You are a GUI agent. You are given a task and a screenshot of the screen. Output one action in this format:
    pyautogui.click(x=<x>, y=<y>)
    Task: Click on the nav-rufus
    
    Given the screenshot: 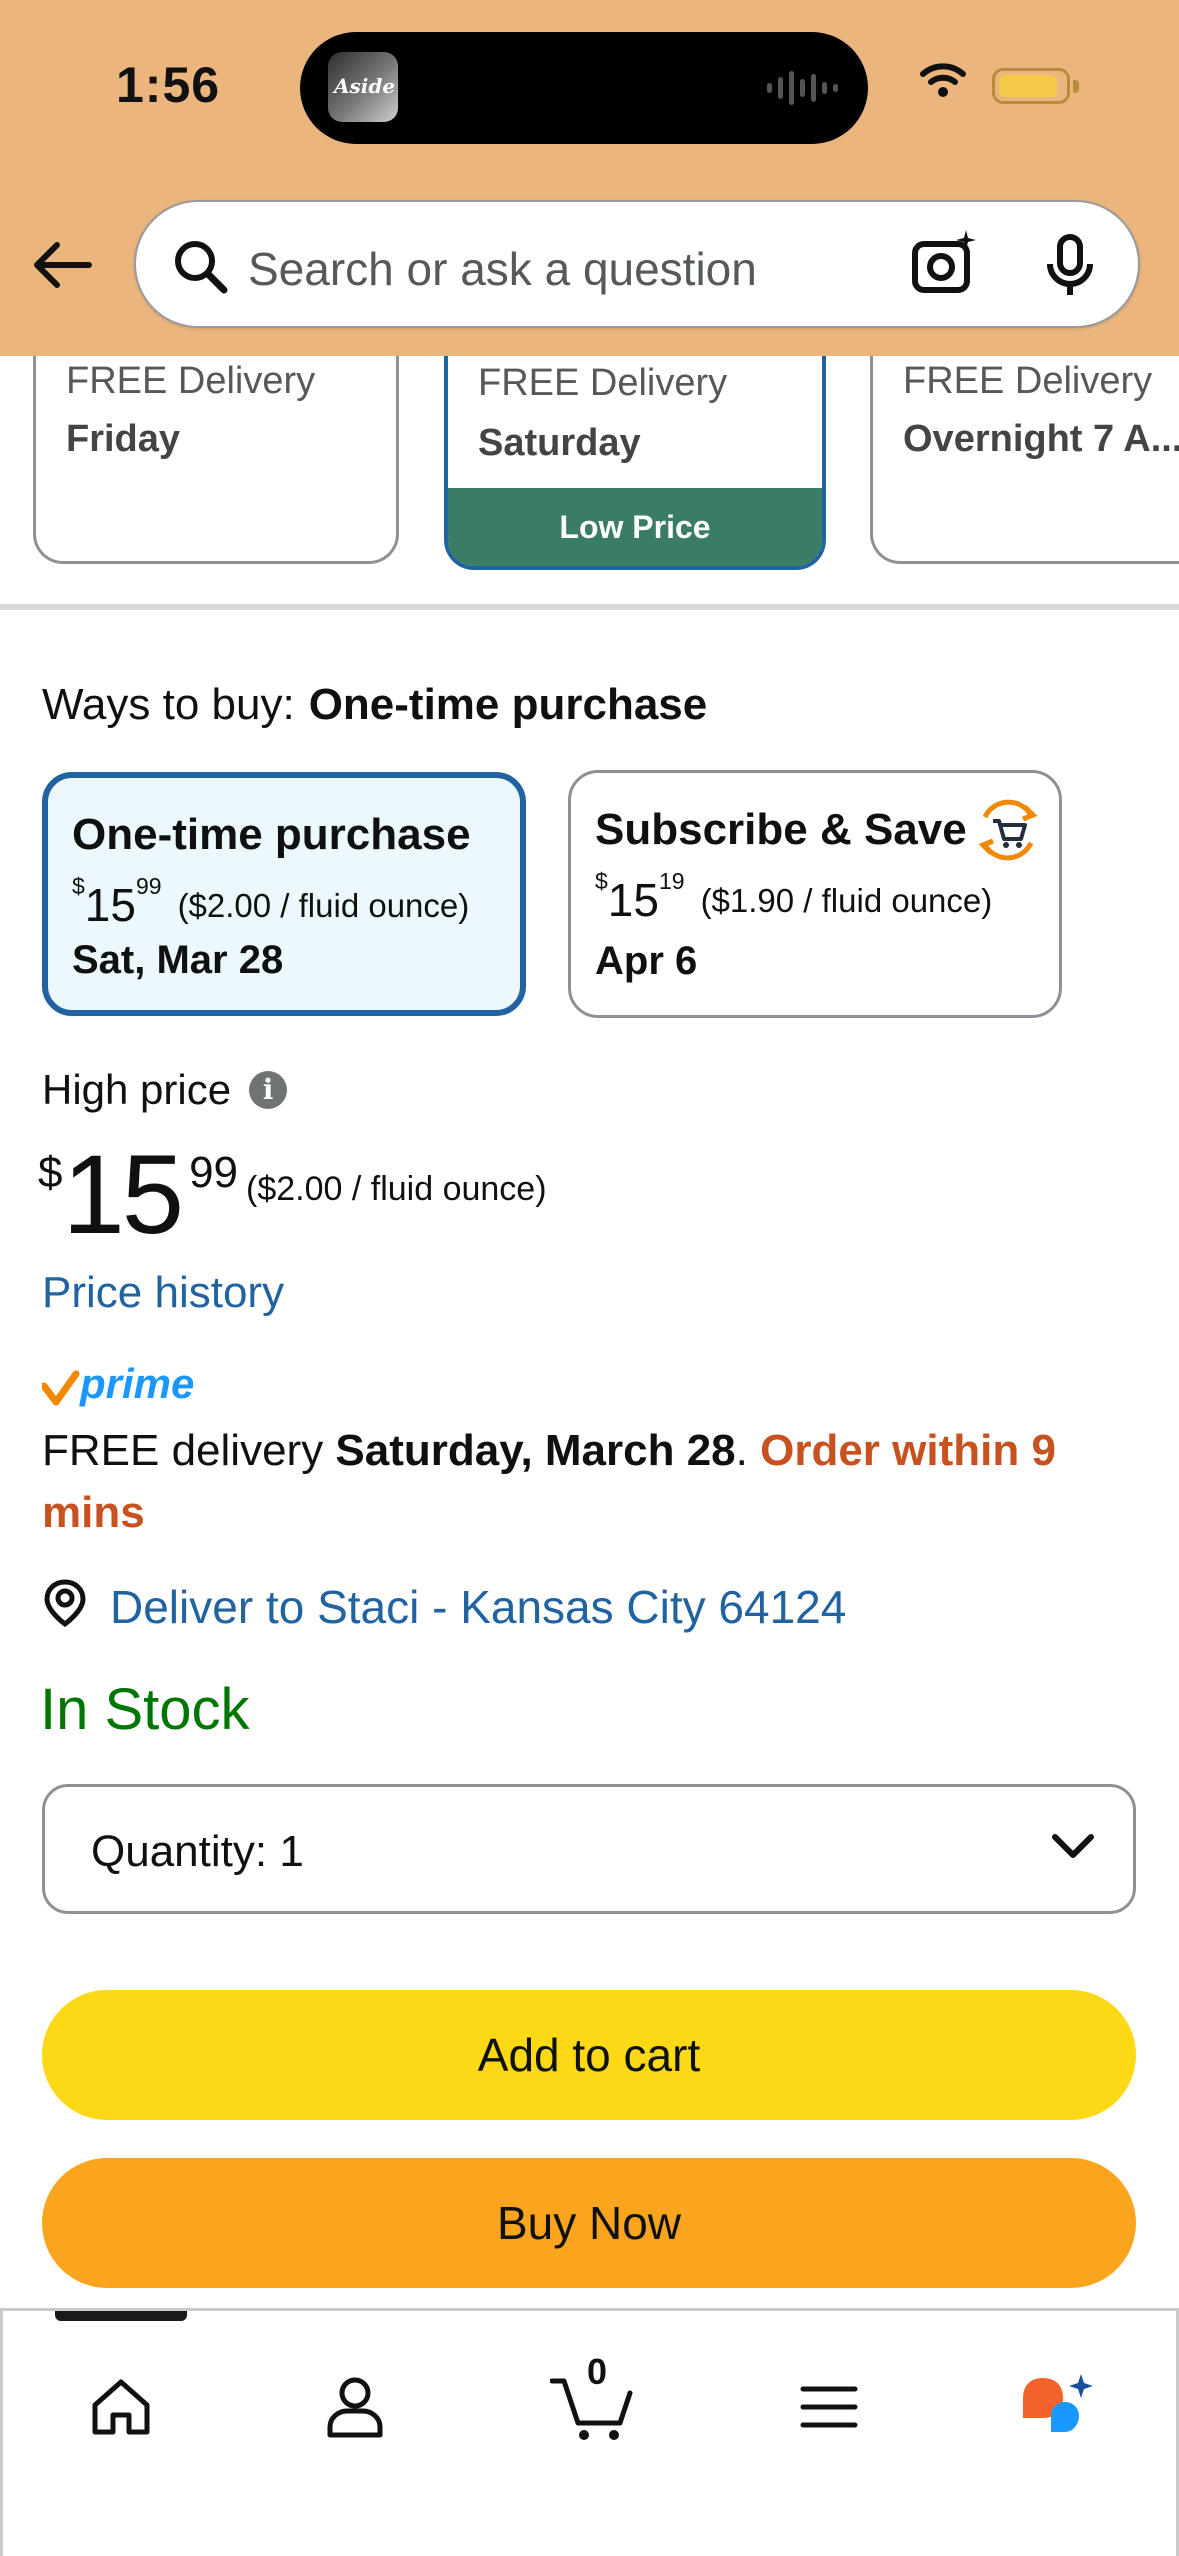 What is the action you would take?
    pyautogui.click(x=1057, y=2407)
    